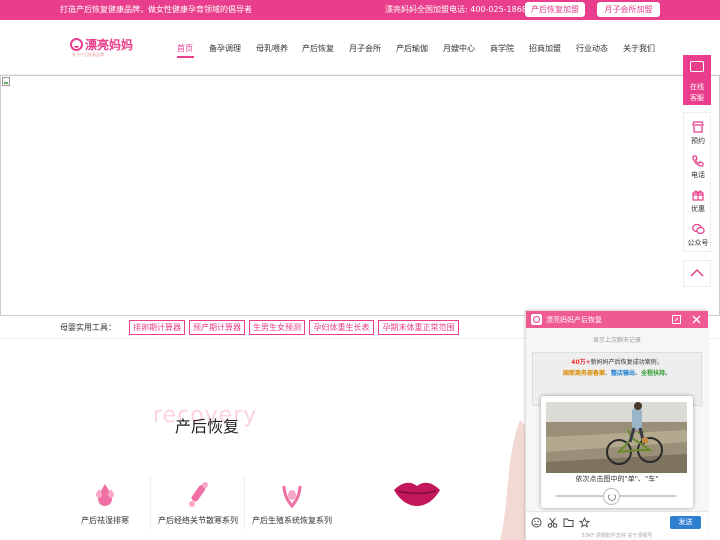 This screenshot has width=720, height=540. I want to click on sidebar-actions: 预约 电话 优惠 公众号, so click(697, 182).